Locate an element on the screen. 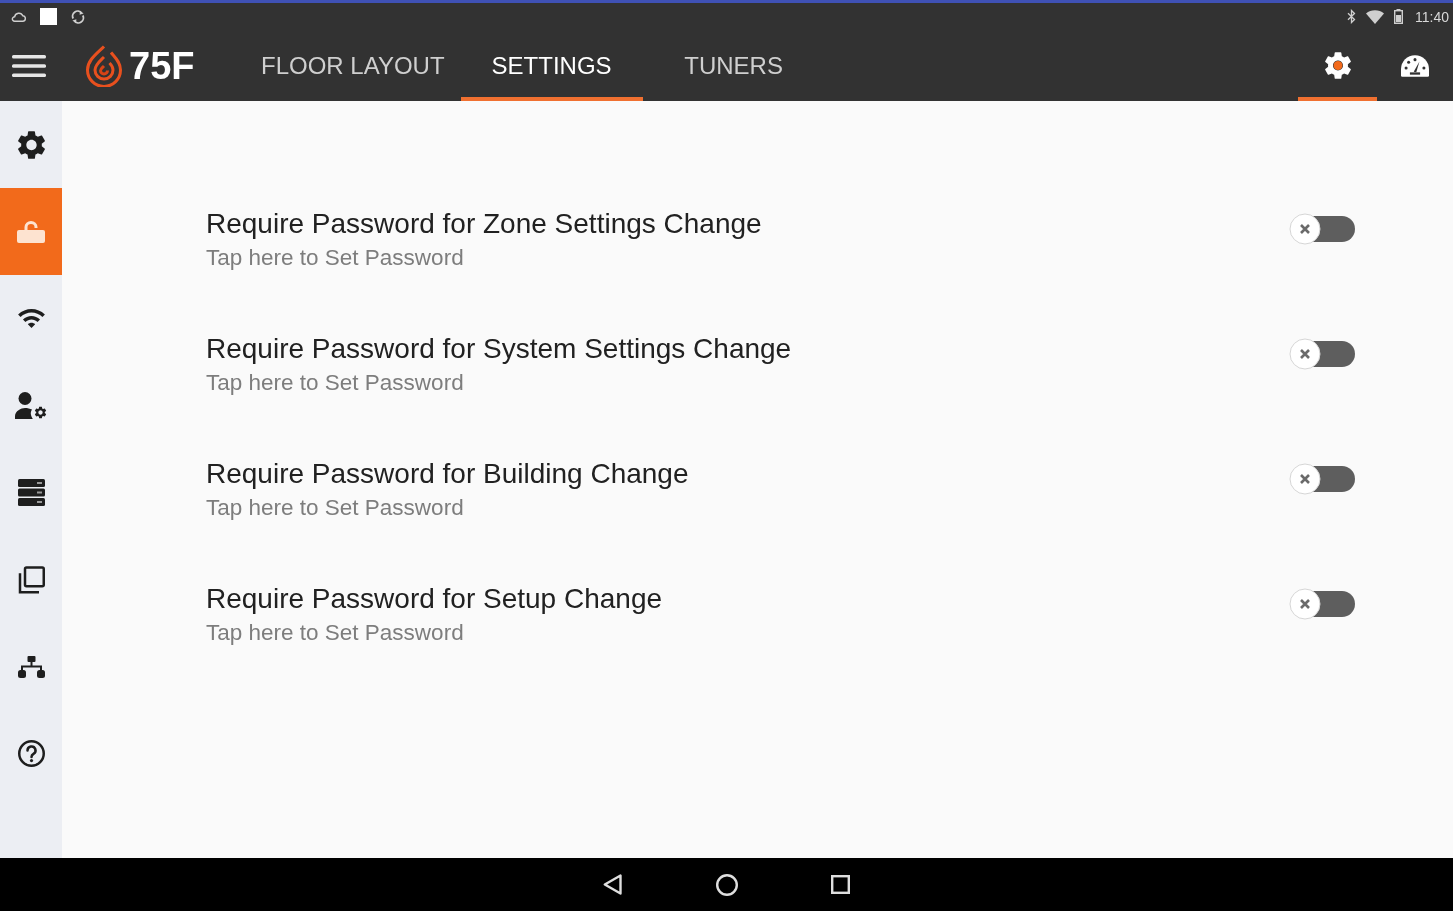  bluetooth-icon is located at coordinates (1351, 16).